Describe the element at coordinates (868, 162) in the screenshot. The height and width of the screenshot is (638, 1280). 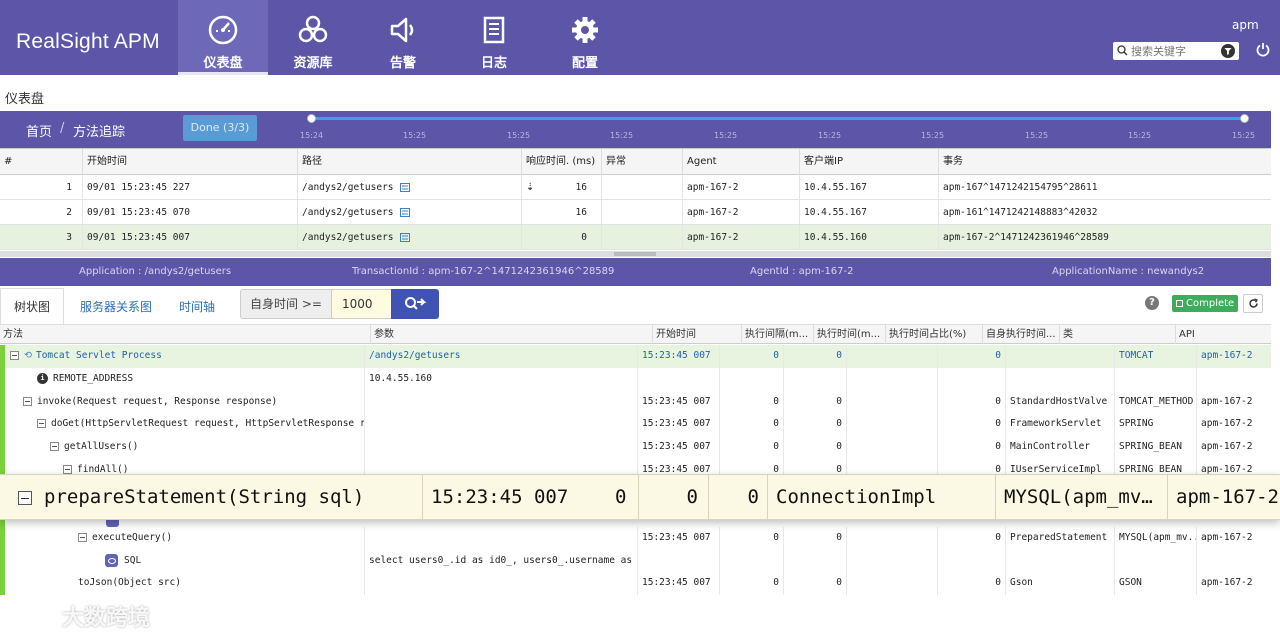
I see `col-header: 客户端IP` at that location.